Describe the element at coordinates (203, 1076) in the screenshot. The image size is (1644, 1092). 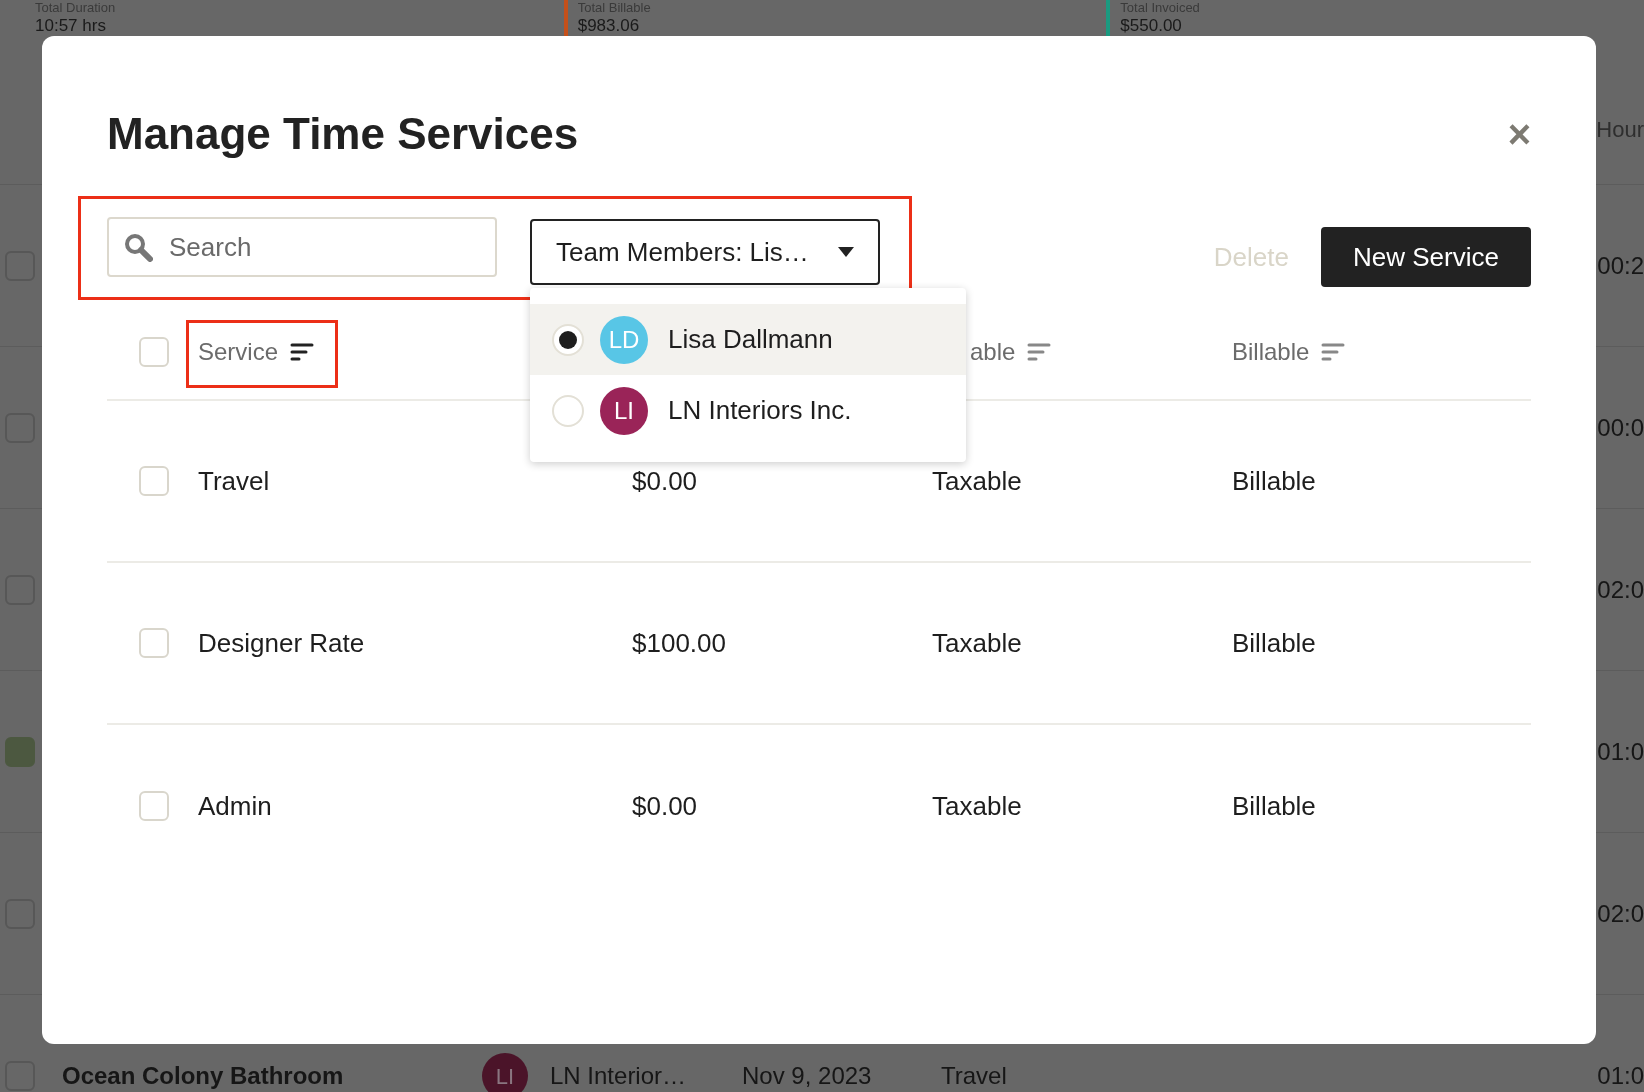
I see `project-name: Ocean Colony Bathroom` at that location.